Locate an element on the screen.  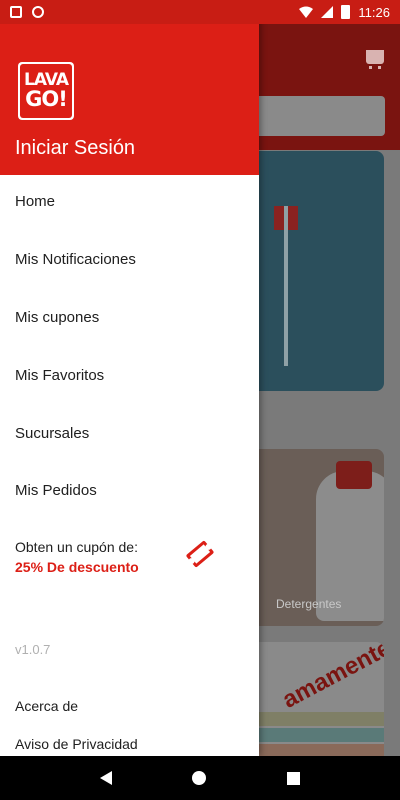
menu-item-privacy: Aviso de Privacidad is located at coordinates (76, 744).